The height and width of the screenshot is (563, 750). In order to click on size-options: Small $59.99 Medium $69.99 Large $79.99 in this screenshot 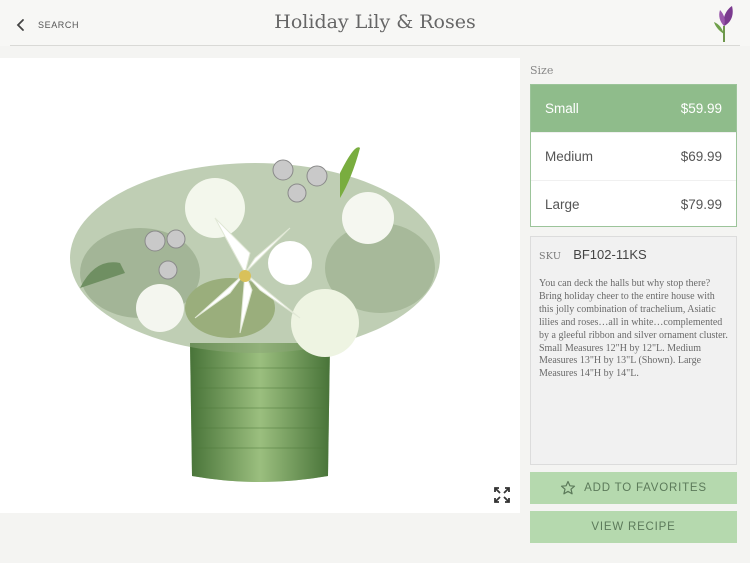, I will do `click(633, 155)`.